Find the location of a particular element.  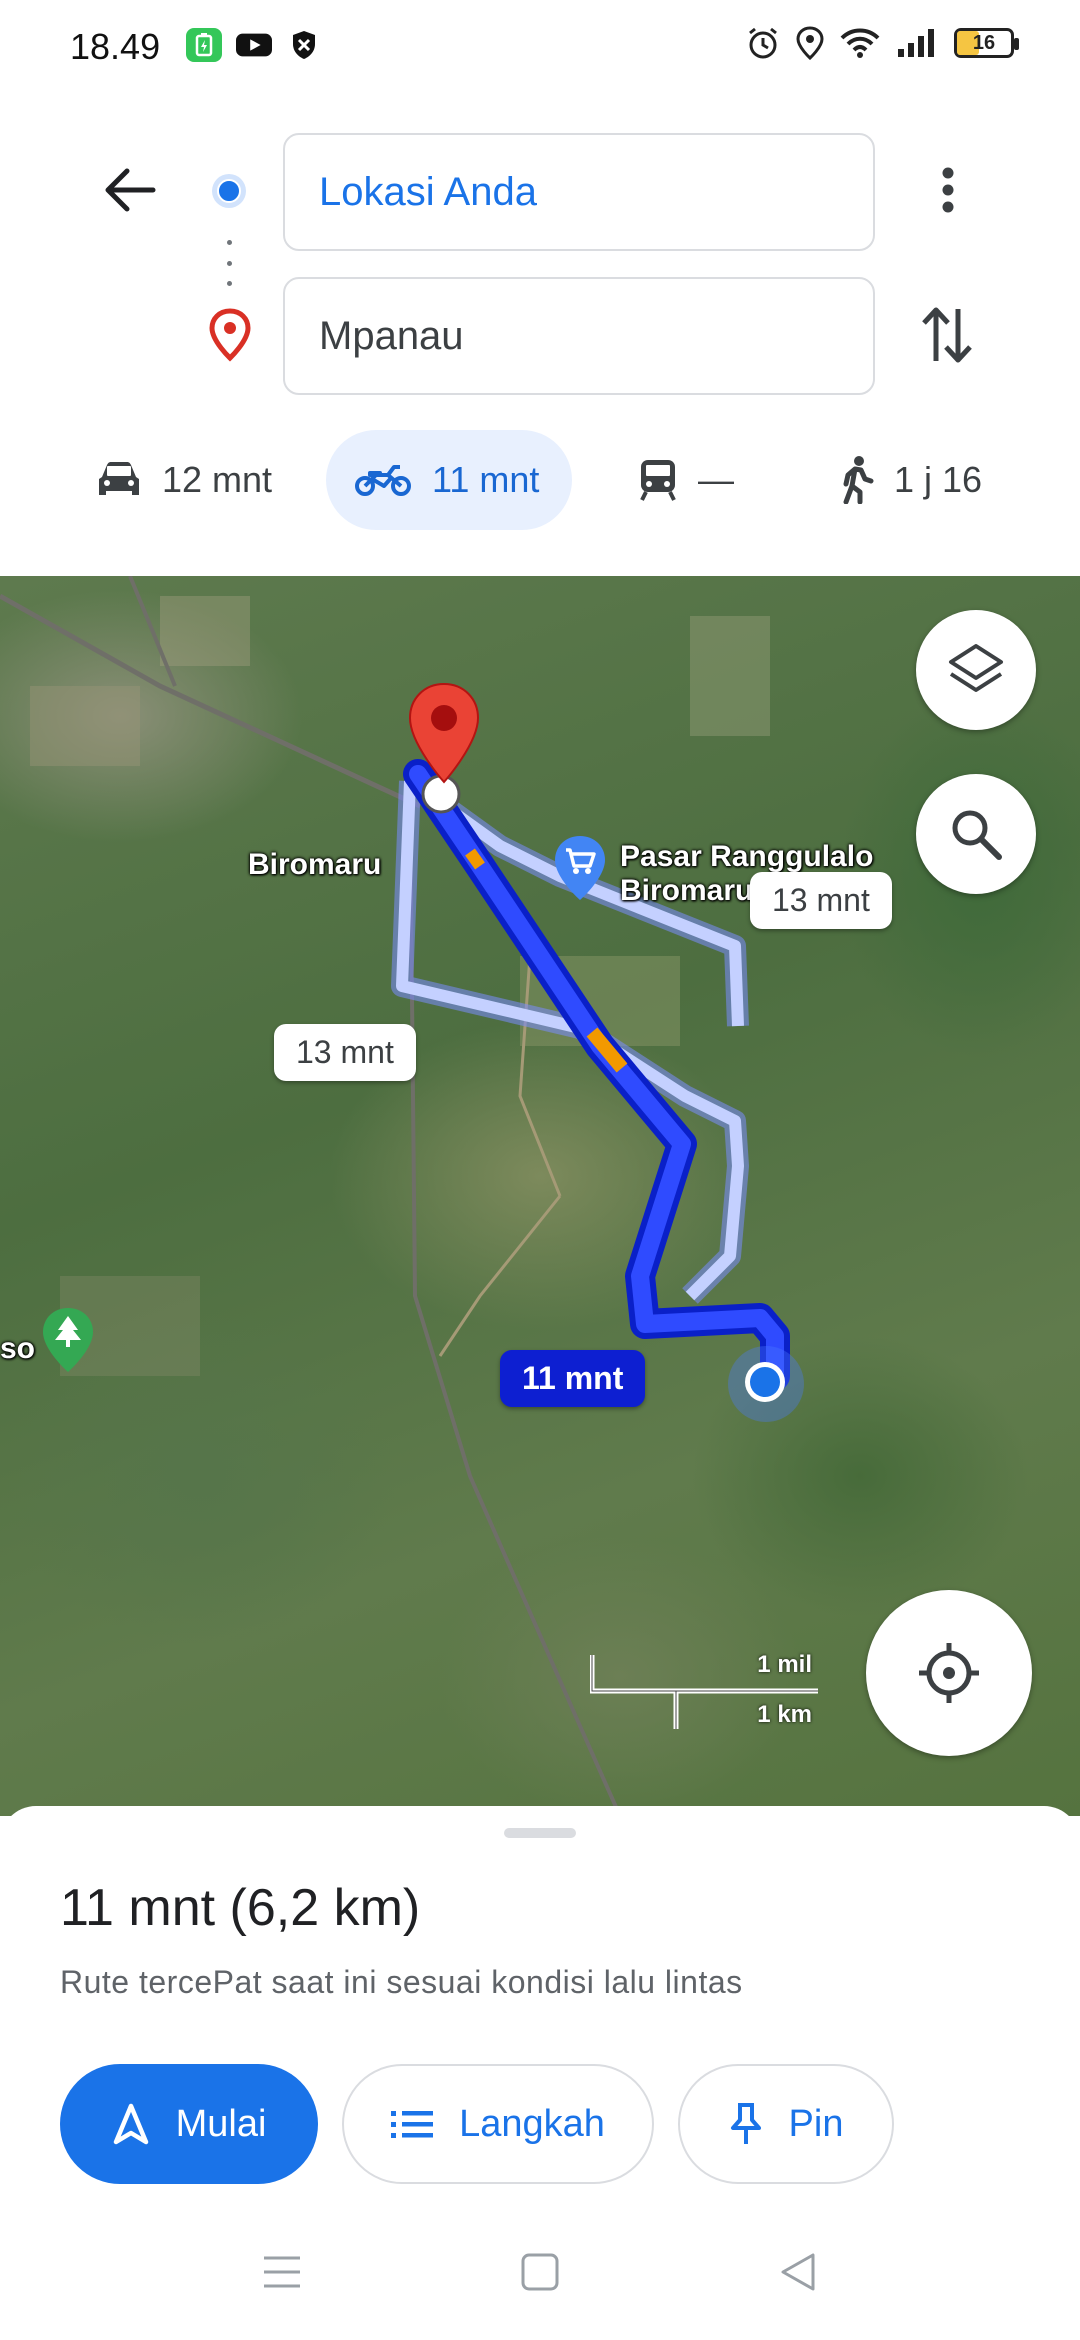

swap-button is located at coordinates (947, 335).